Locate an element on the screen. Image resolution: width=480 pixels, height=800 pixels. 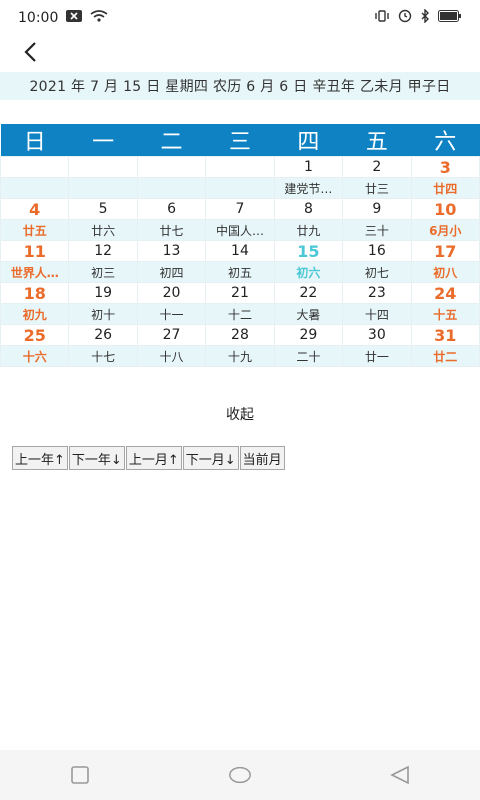
collapse-button: 收起 is located at coordinates (240, 414).